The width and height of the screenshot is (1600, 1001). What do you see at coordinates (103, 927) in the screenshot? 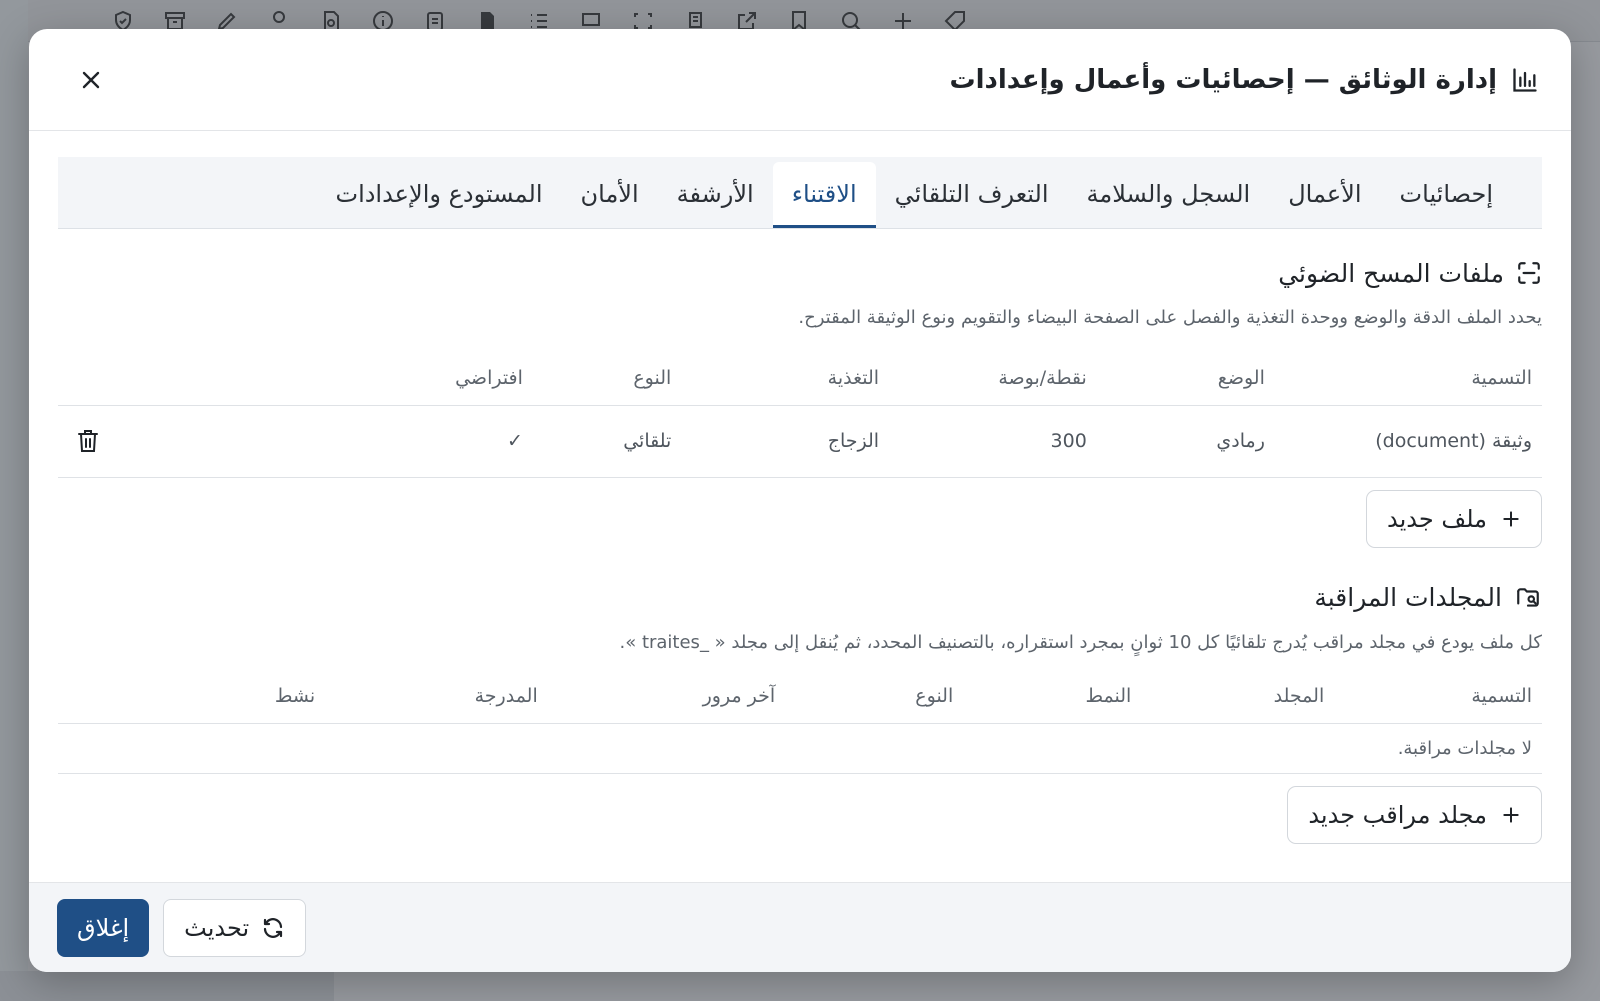
I see `close-dialog-button: إغلاق` at bounding box center [103, 927].